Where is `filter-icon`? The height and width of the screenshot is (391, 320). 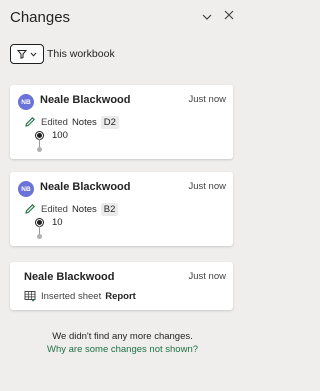
filter-icon is located at coordinates (22, 54).